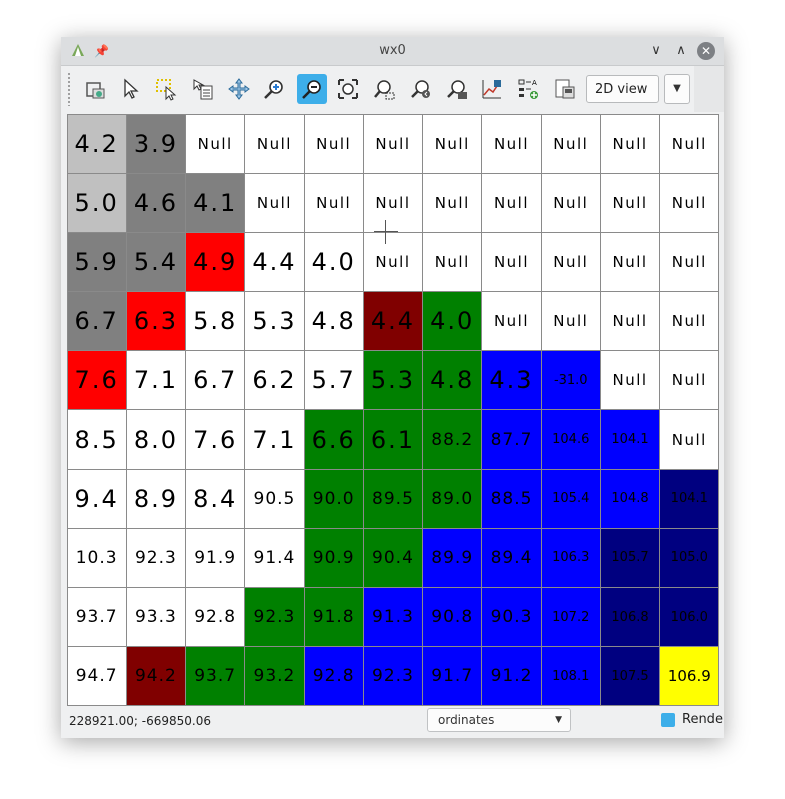 The width and height of the screenshot is (785, 799). Describe the element at coordinates (709, 89) in the screenshot. I see `toolbar-end` at that location.